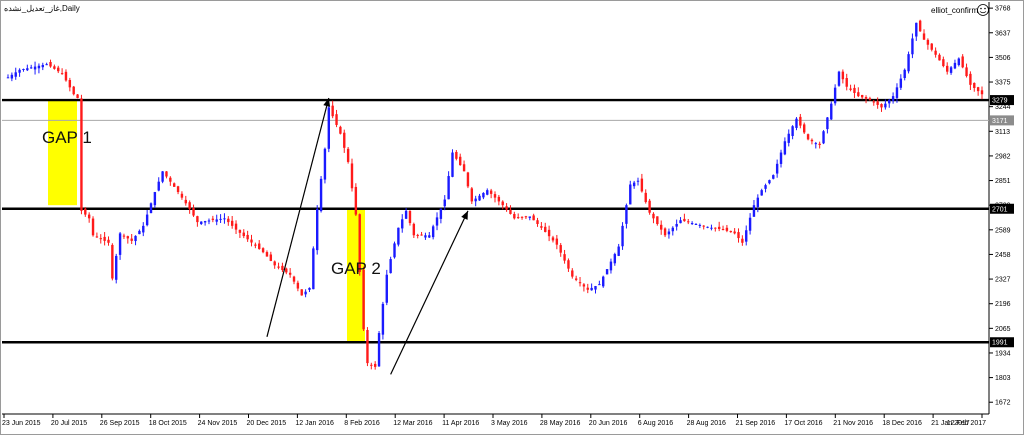 The height and width of the screenshot is (435, 1024). Describe the element at coordinates (67, 137) in the screenshot. I see `gap-label: GAP 1` at that location.